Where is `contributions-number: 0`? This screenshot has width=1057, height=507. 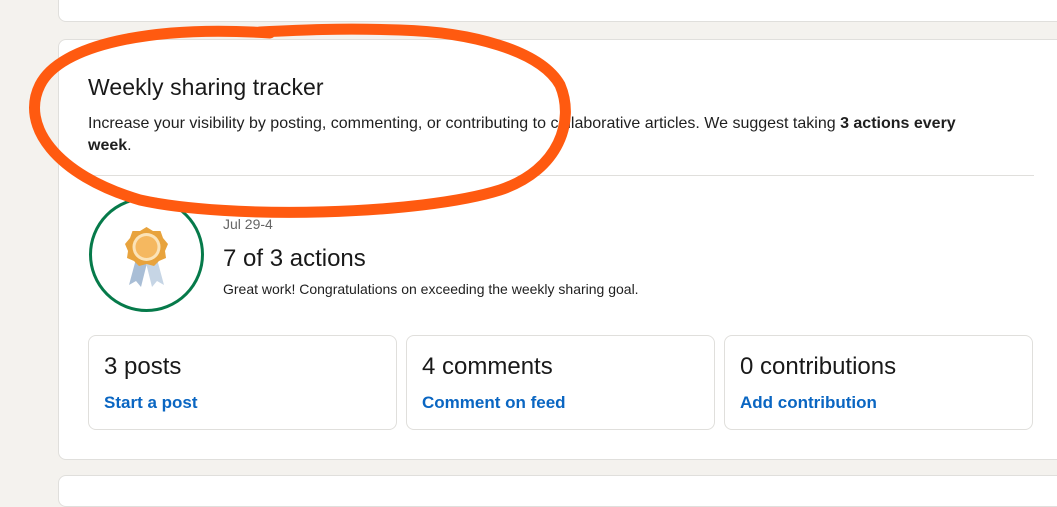
contributions-number: 0 is located at coordinates (747, 366).